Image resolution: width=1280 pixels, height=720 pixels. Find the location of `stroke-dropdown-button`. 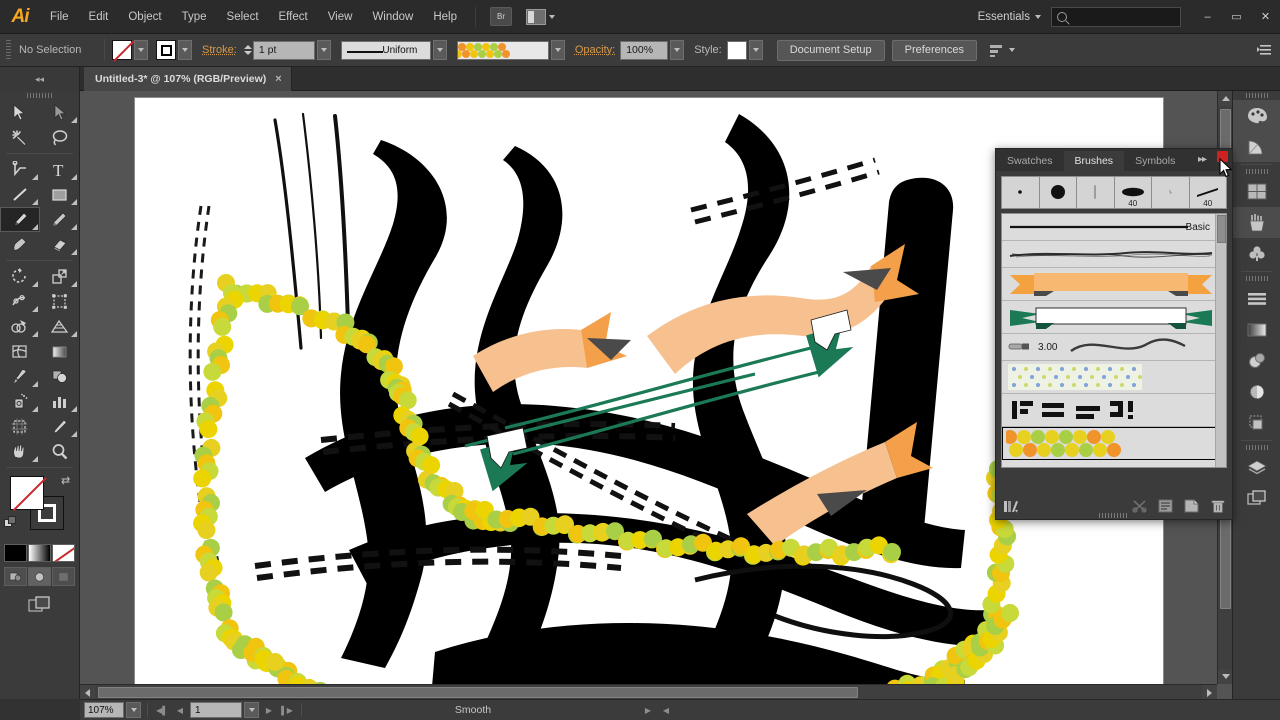

stroke-dropdown-button is located at coordinates (185, 50).